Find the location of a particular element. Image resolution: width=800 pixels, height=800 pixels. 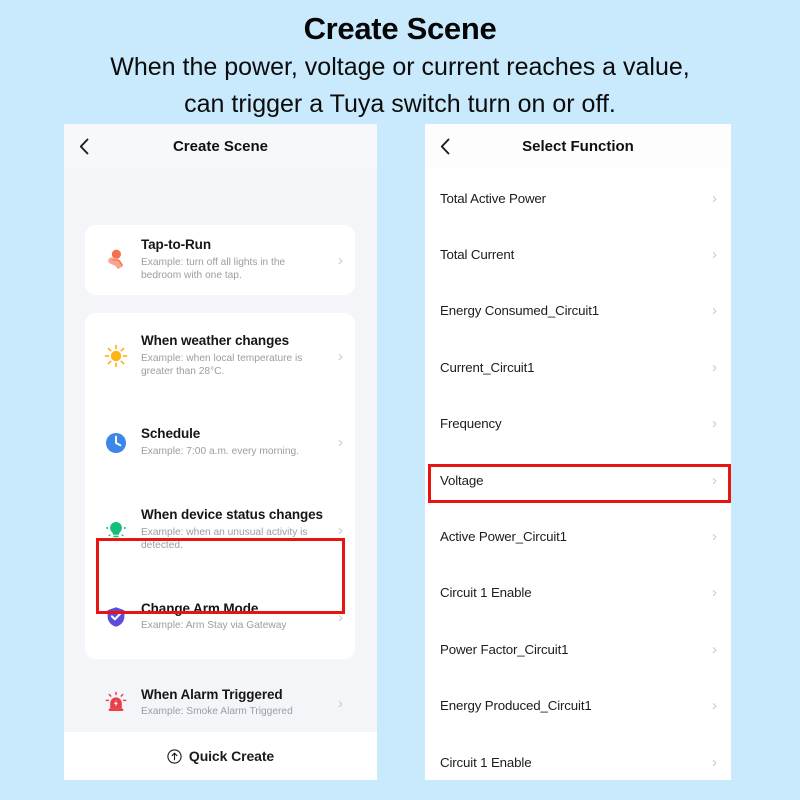

scene-description: Example: 7:00 a.m. every morning. is located at coordinates (220, 451).